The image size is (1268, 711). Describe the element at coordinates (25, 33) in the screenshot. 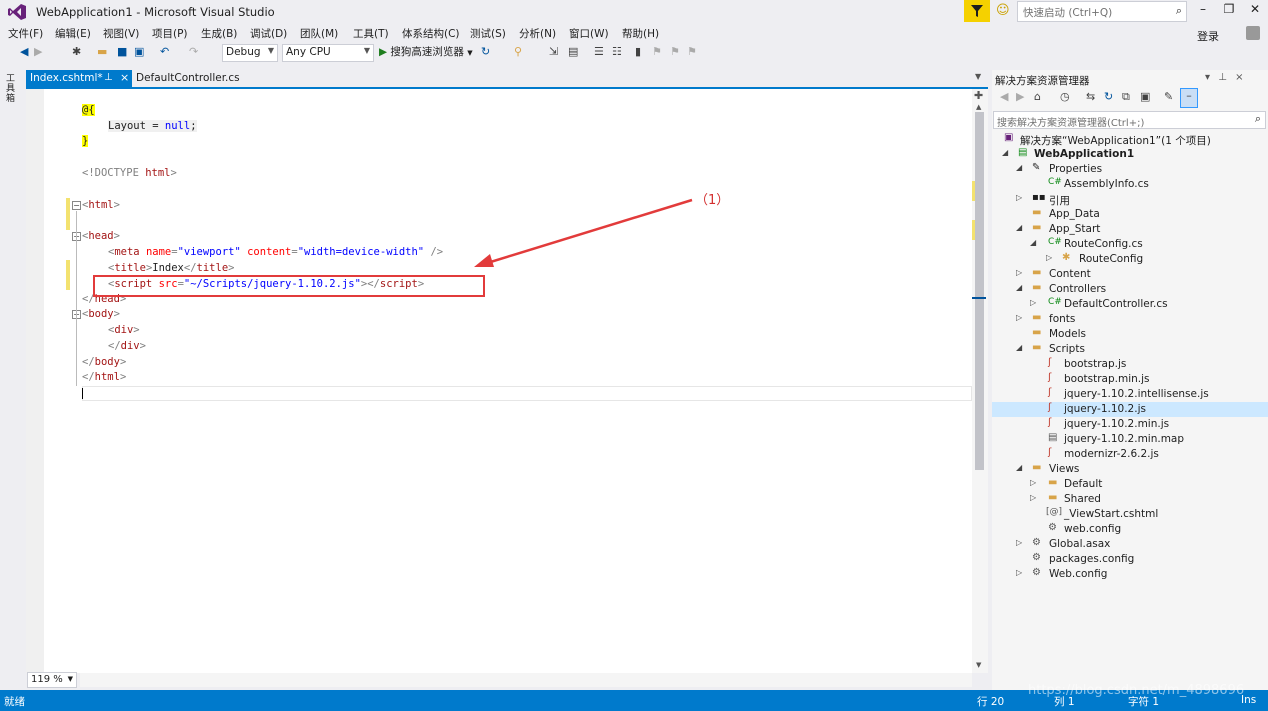

I see `menu-file: 文件(F)` at that location.